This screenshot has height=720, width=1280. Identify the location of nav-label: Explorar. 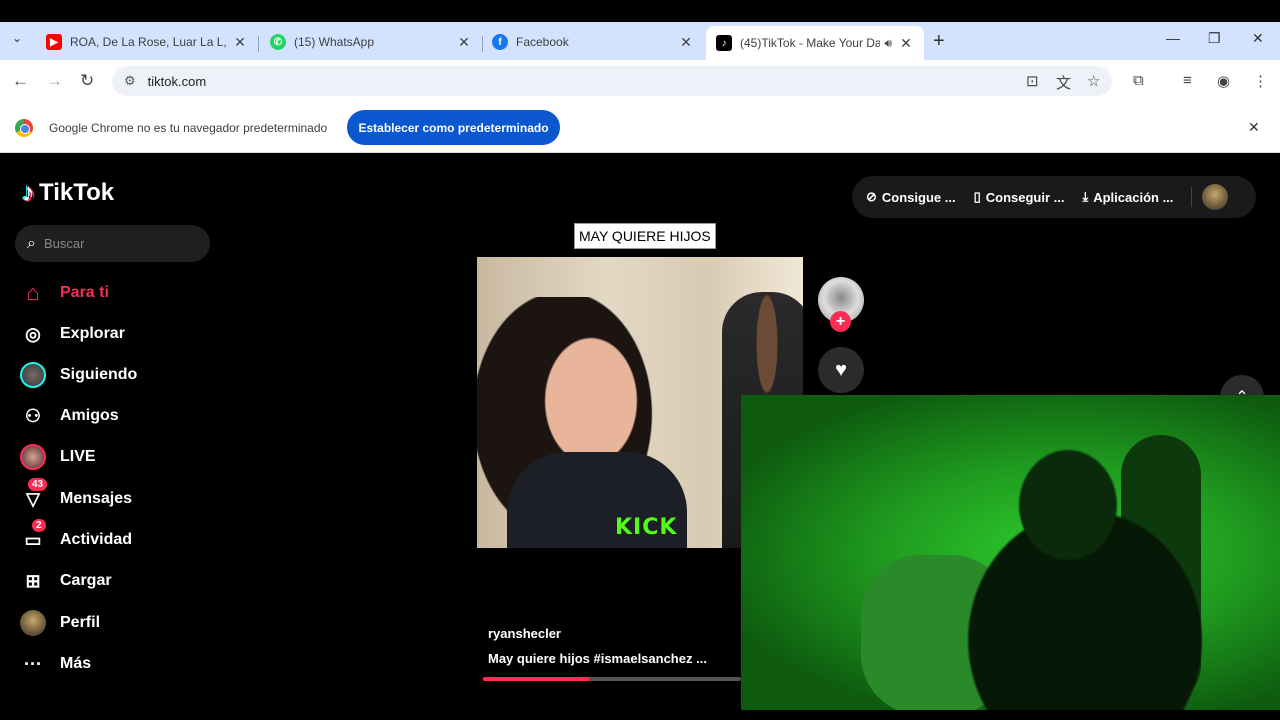
(92, 333).